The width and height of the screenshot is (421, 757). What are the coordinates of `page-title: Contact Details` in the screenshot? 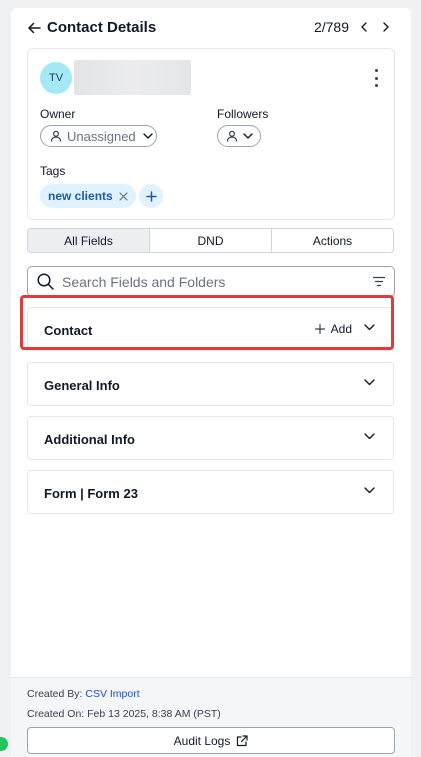 It's located at (102, 27).